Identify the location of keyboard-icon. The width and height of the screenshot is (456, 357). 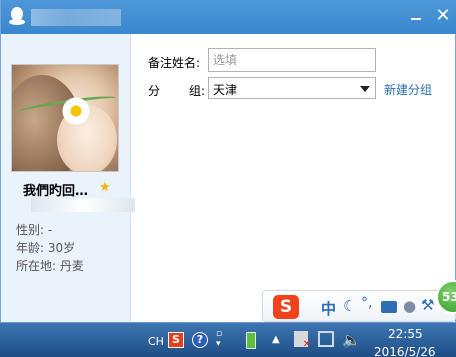
(389, 307).